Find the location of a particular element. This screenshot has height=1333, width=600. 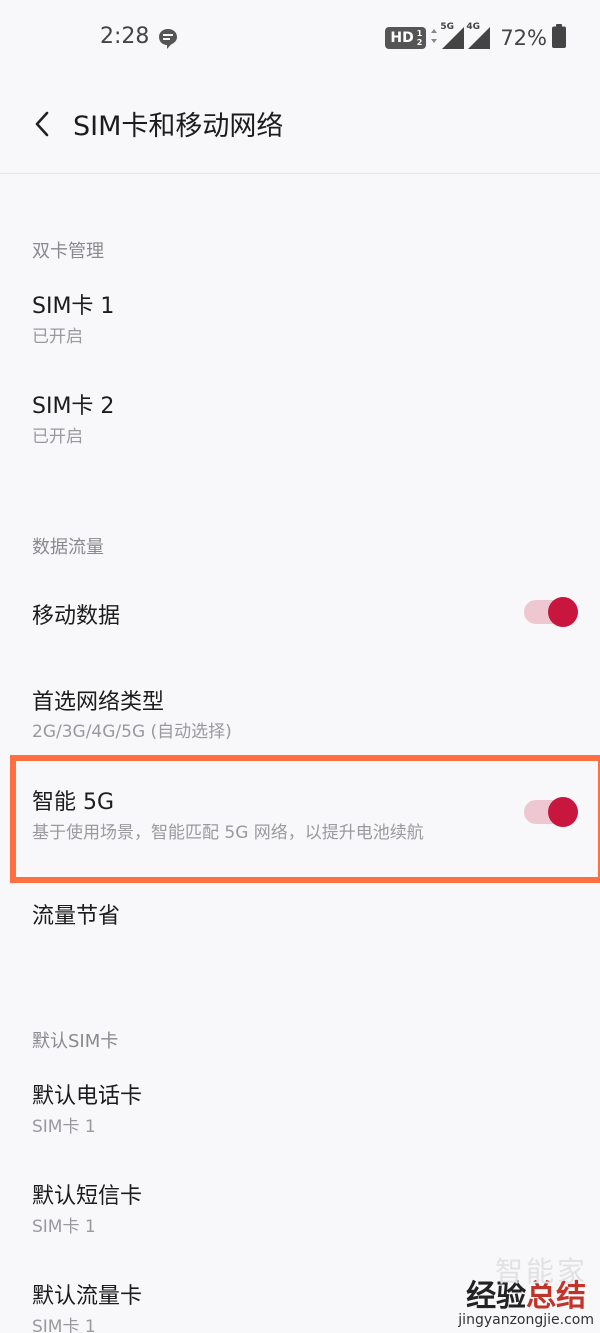

data-activity-arrows-icon is located at coordinates (434, 38).